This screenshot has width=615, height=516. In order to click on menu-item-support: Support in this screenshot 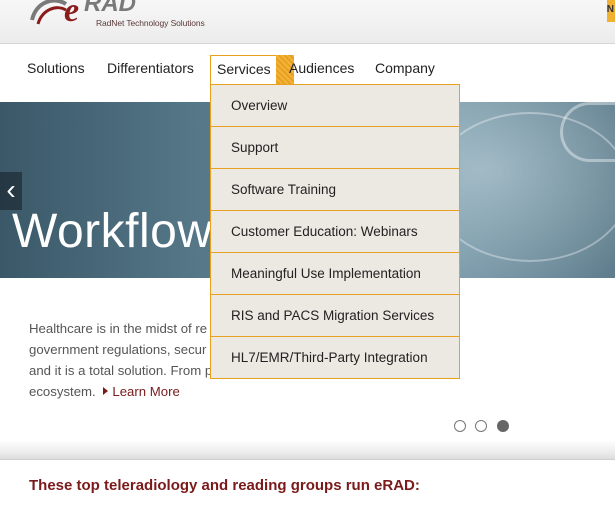, I will do `click(335, 148)`.